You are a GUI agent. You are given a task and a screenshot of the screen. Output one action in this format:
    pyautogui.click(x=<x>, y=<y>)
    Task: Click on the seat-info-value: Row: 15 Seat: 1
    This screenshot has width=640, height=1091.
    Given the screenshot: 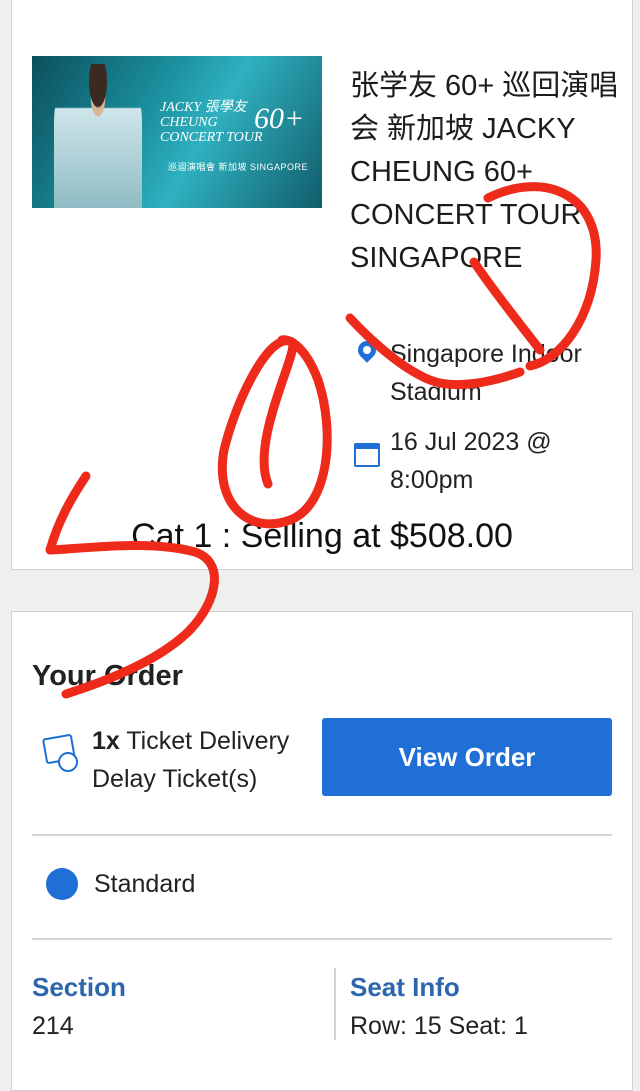 What is the action you would take?
    pyautogui.click(x=439, y=1026)
    